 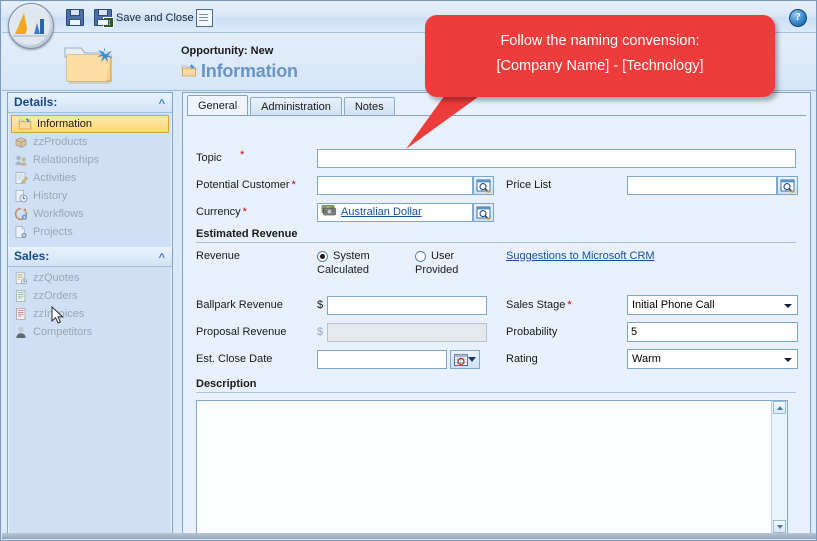 I want to click on sidebar-item-zzinvoices: zzInvoices, so click(x=90, y=314).